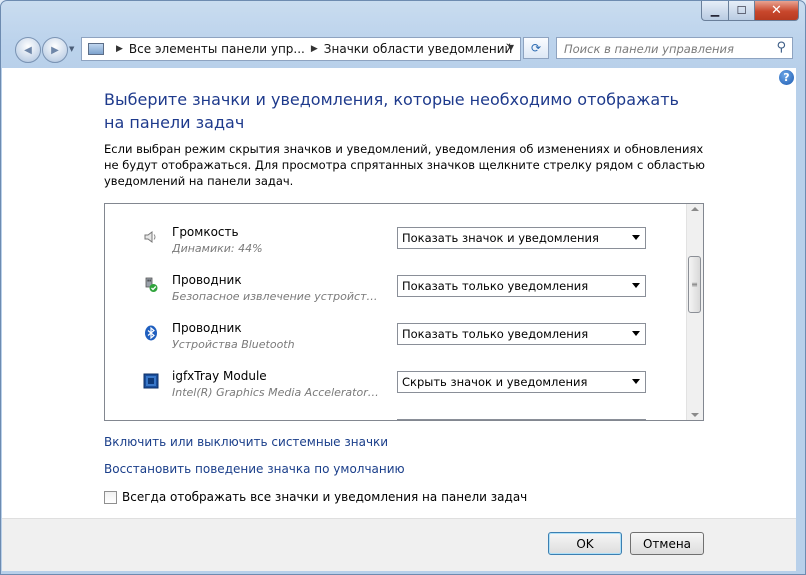 Image resolution: width=806 pixels, height=575 pixels. I want to click on breadcrumb-current: Значки области уведомлений, so click(418, 49).